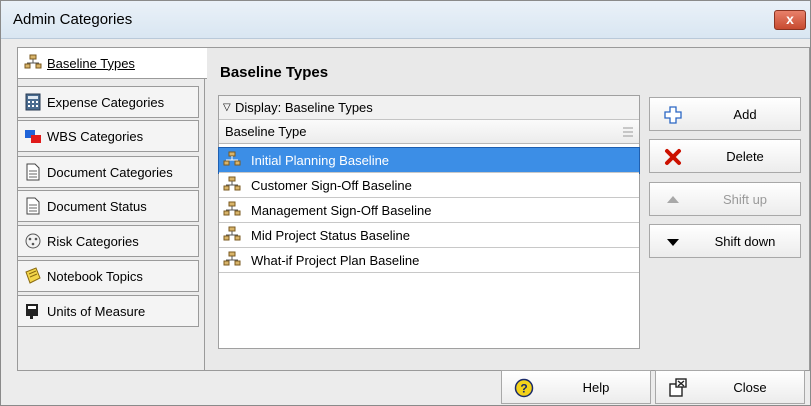 This screenshot has width=811, height=406. Describe the element at coordinates (274, 72) in the screenshot. I see `section-title: Baseline Types` at that location.